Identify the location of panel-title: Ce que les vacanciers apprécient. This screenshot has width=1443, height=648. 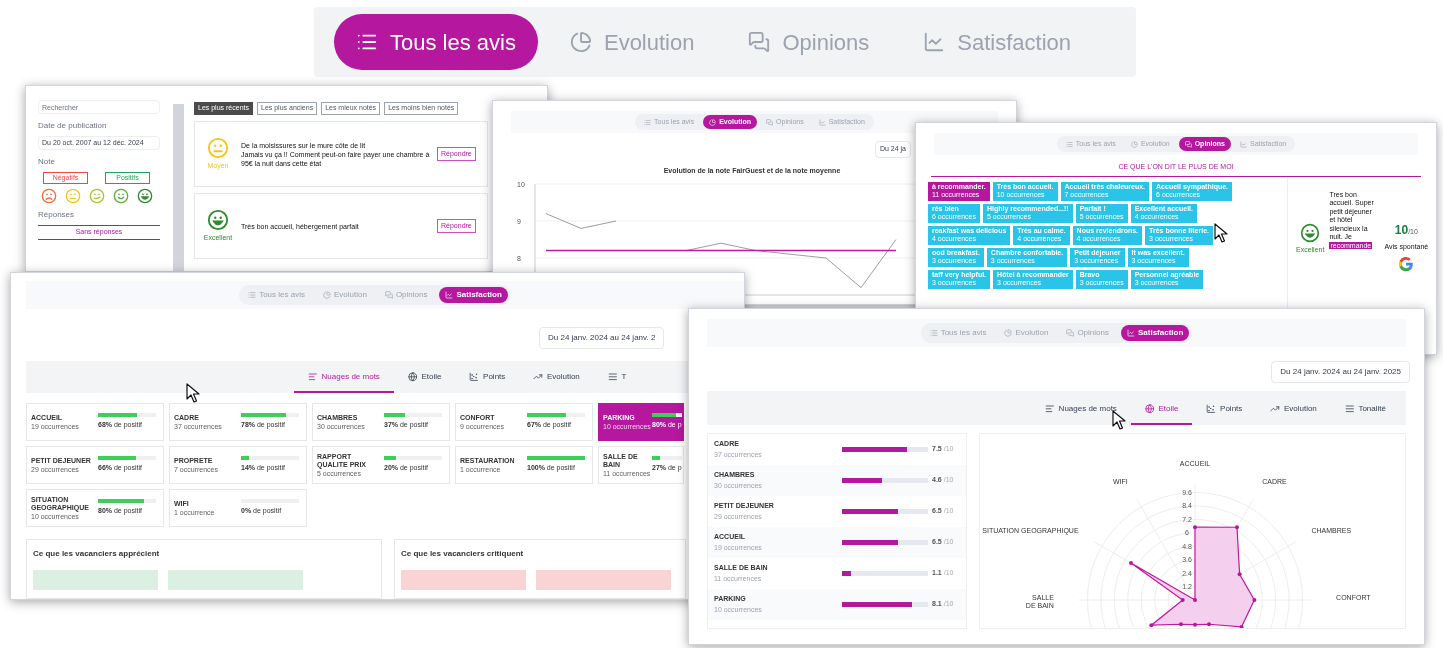
(97, 554).